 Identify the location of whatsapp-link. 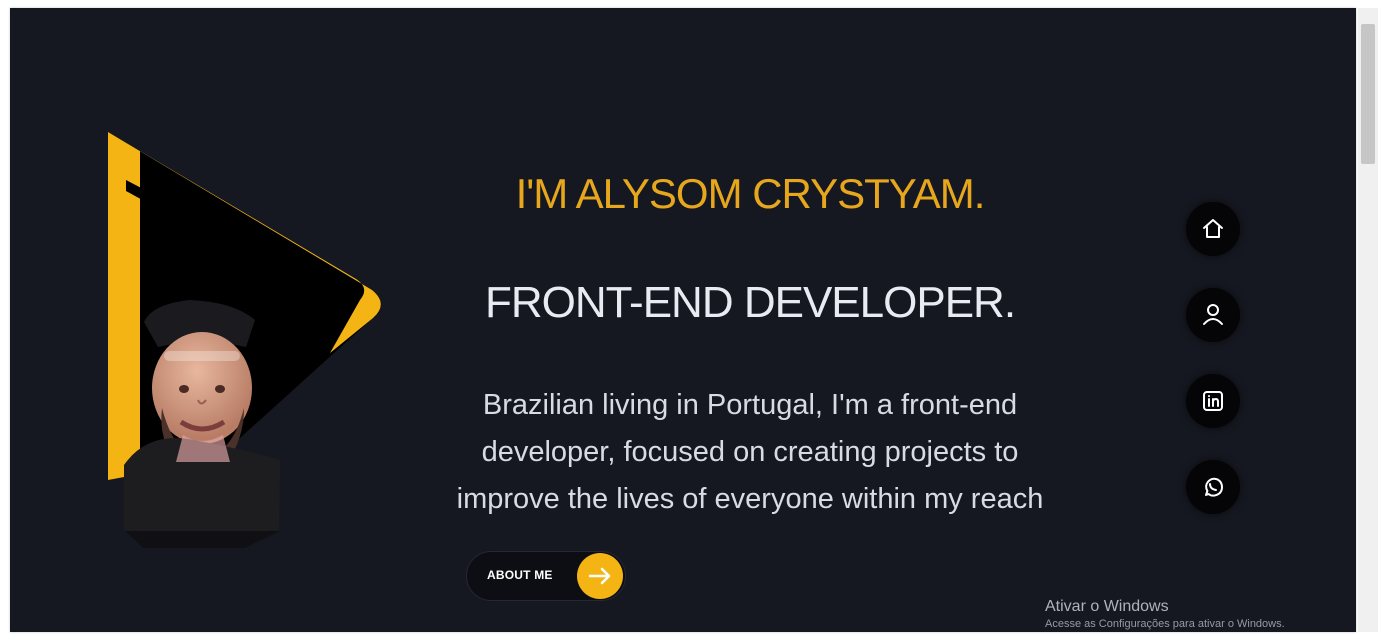
(1213, 487).